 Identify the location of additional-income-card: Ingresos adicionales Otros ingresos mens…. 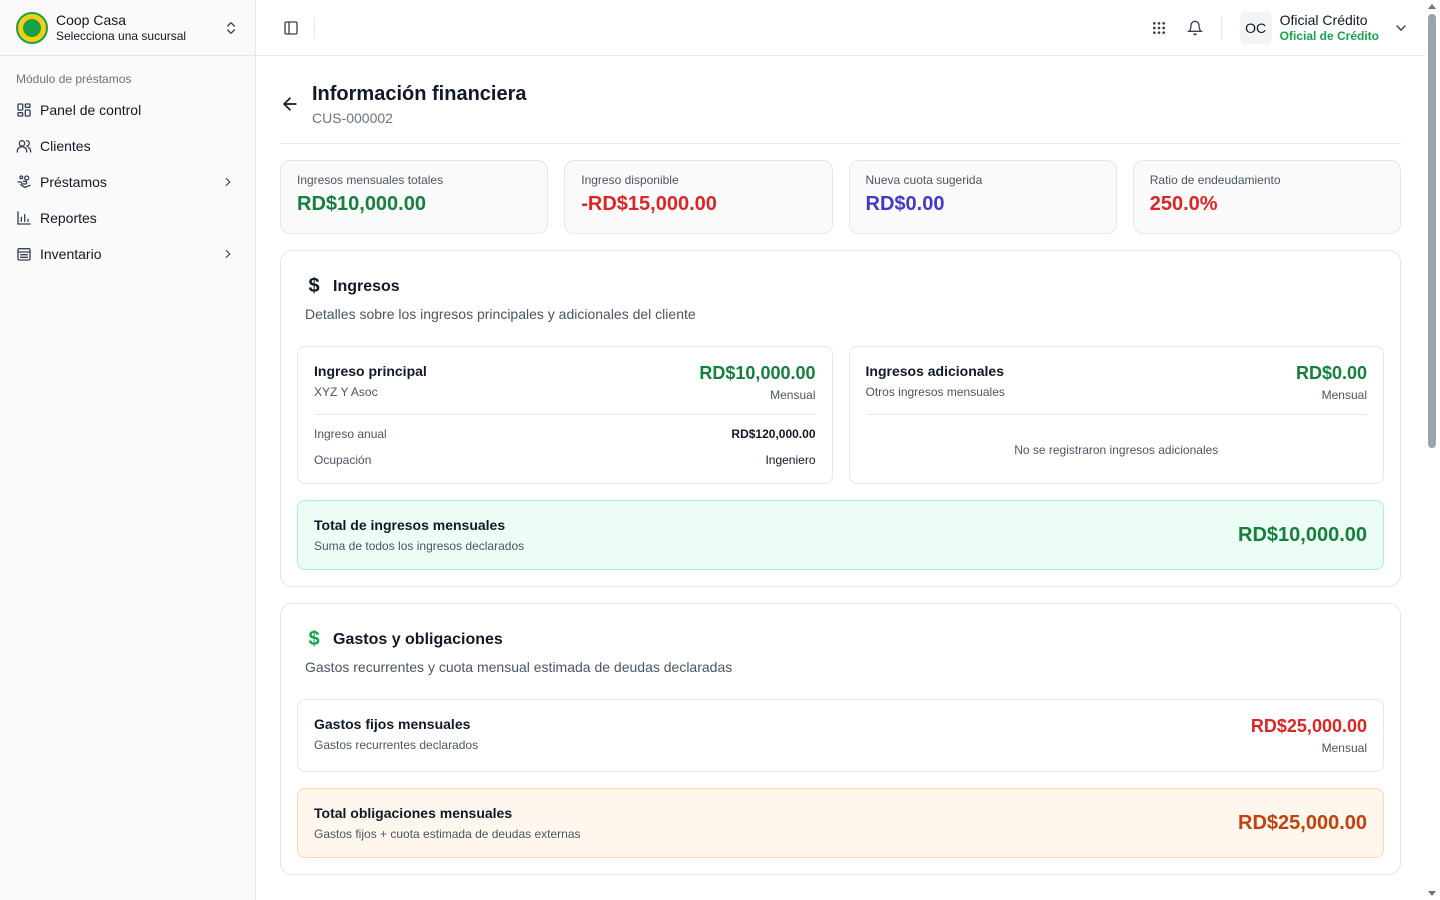
(1116, 415).